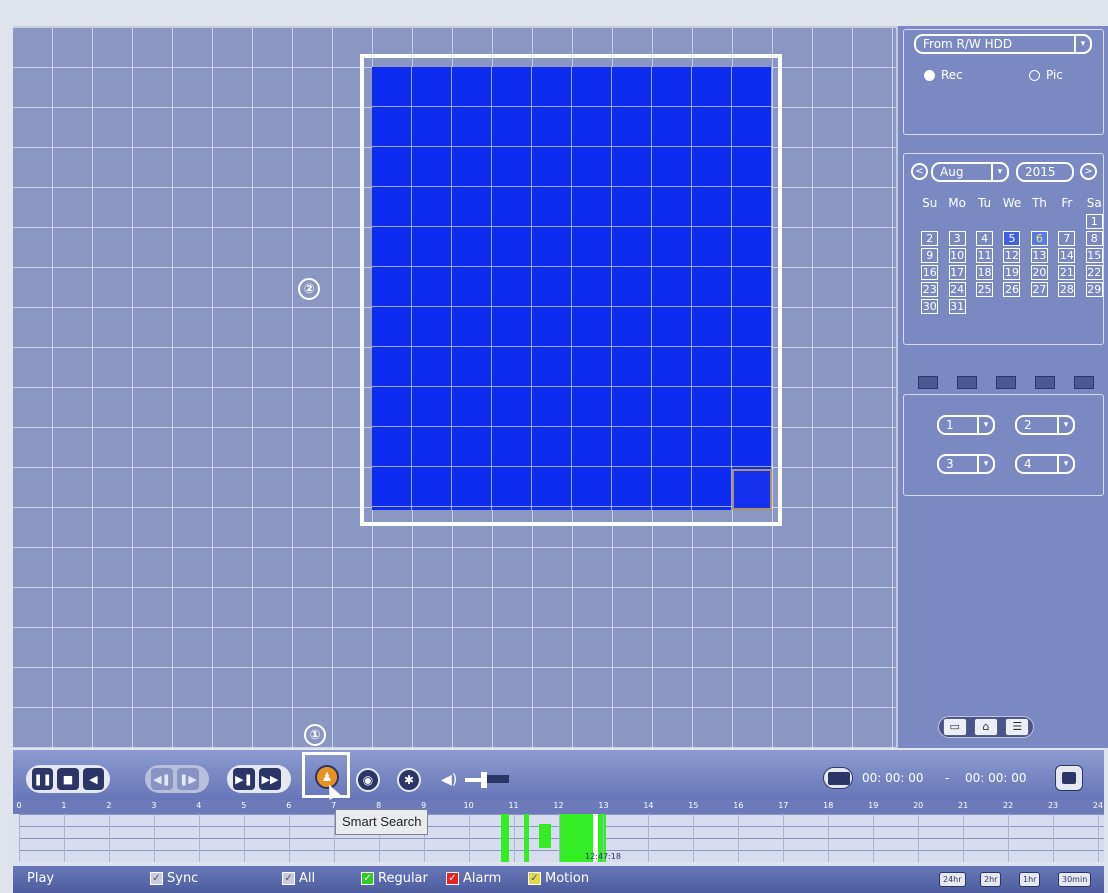  What do you see at coordinates (1045, 464) in the screenshot?
I see `channel-select-4: 4 ▾` at bounding box center [1045, 464].